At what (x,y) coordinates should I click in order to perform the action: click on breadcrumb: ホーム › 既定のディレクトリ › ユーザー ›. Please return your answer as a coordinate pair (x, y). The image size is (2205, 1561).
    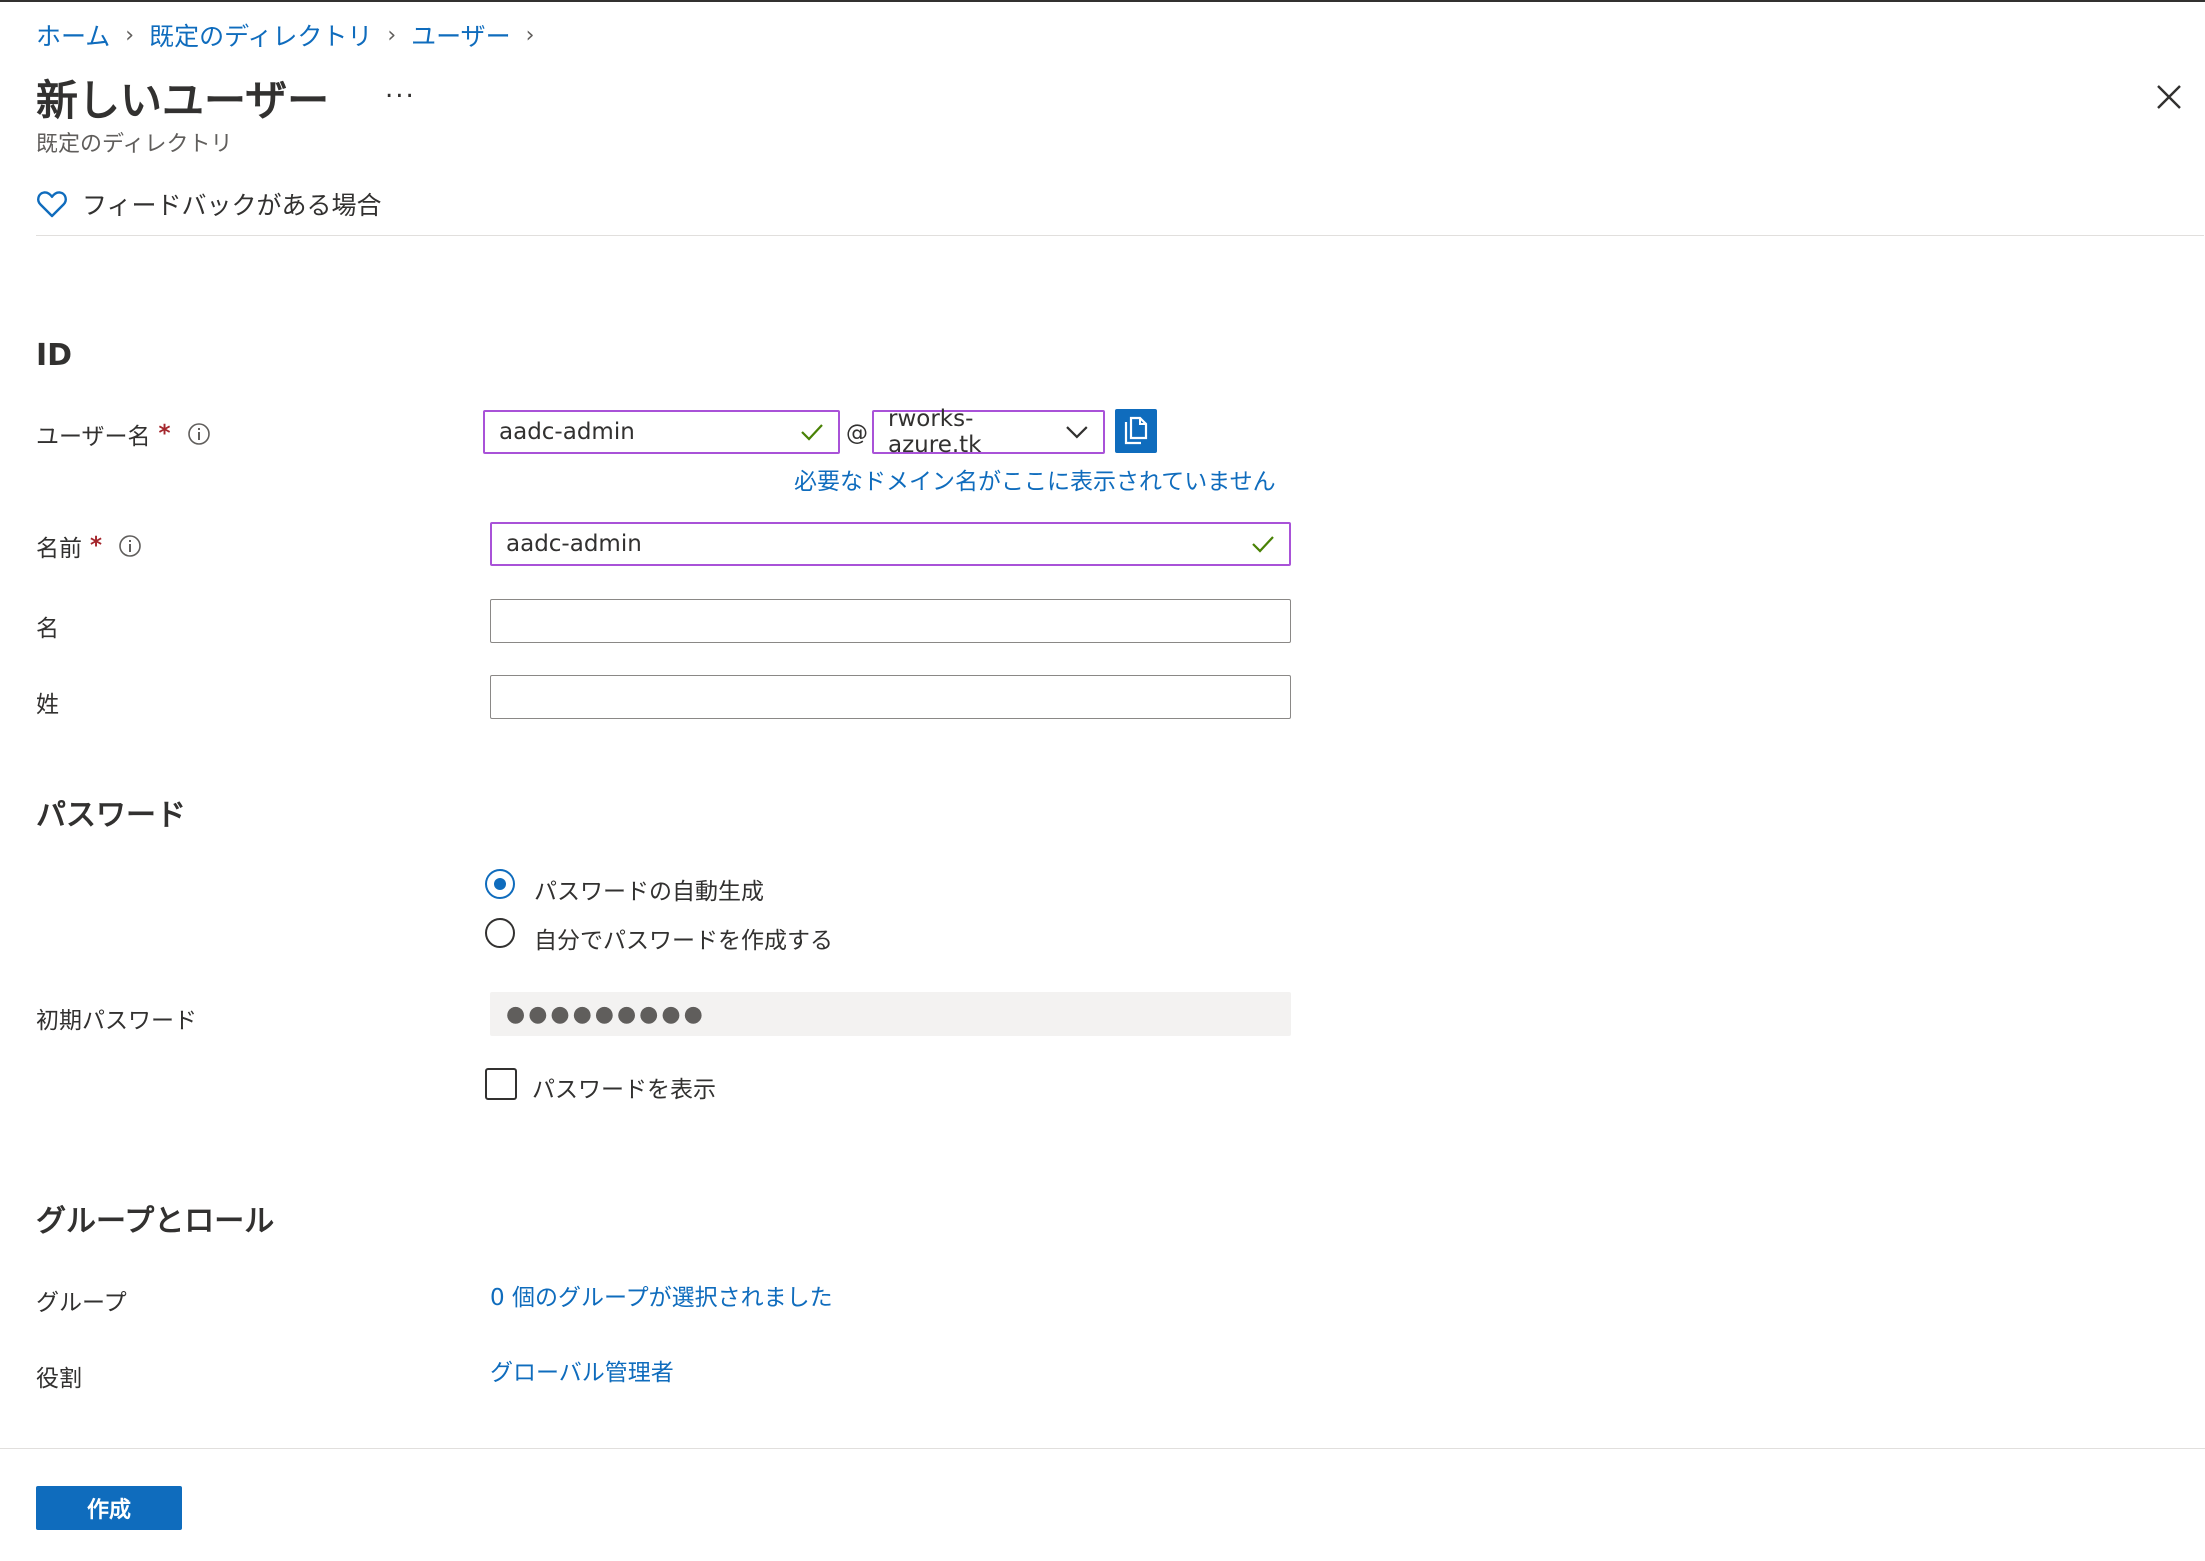
    Looking at the image, I should click on (292, 35).